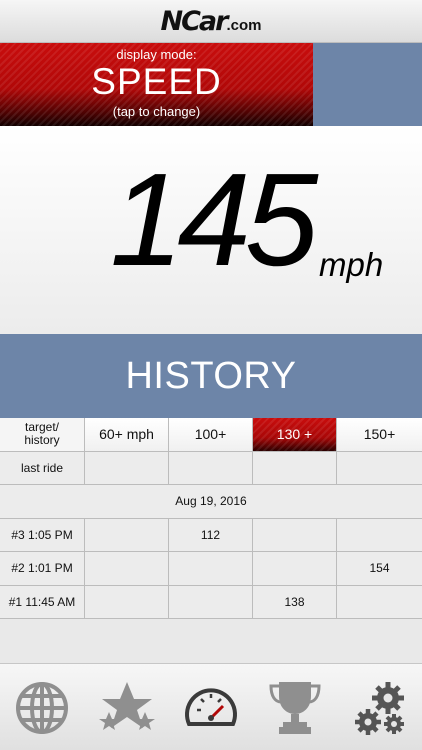 The width and height of the screenshot is (422, 750). I want to click on globe-icon, so click(42, 707).